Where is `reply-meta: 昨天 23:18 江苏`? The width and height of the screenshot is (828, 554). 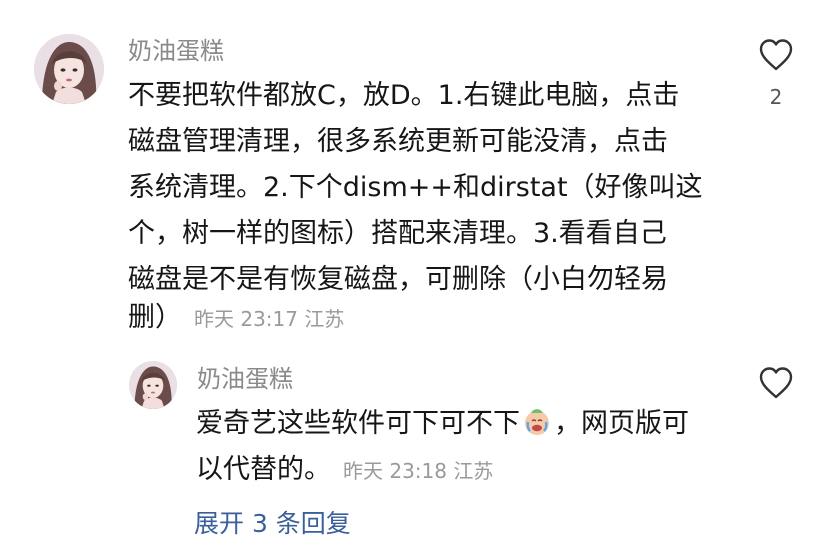 reply-meta: 昨天 23:18 江苏 is located at coordinates (418, 471).